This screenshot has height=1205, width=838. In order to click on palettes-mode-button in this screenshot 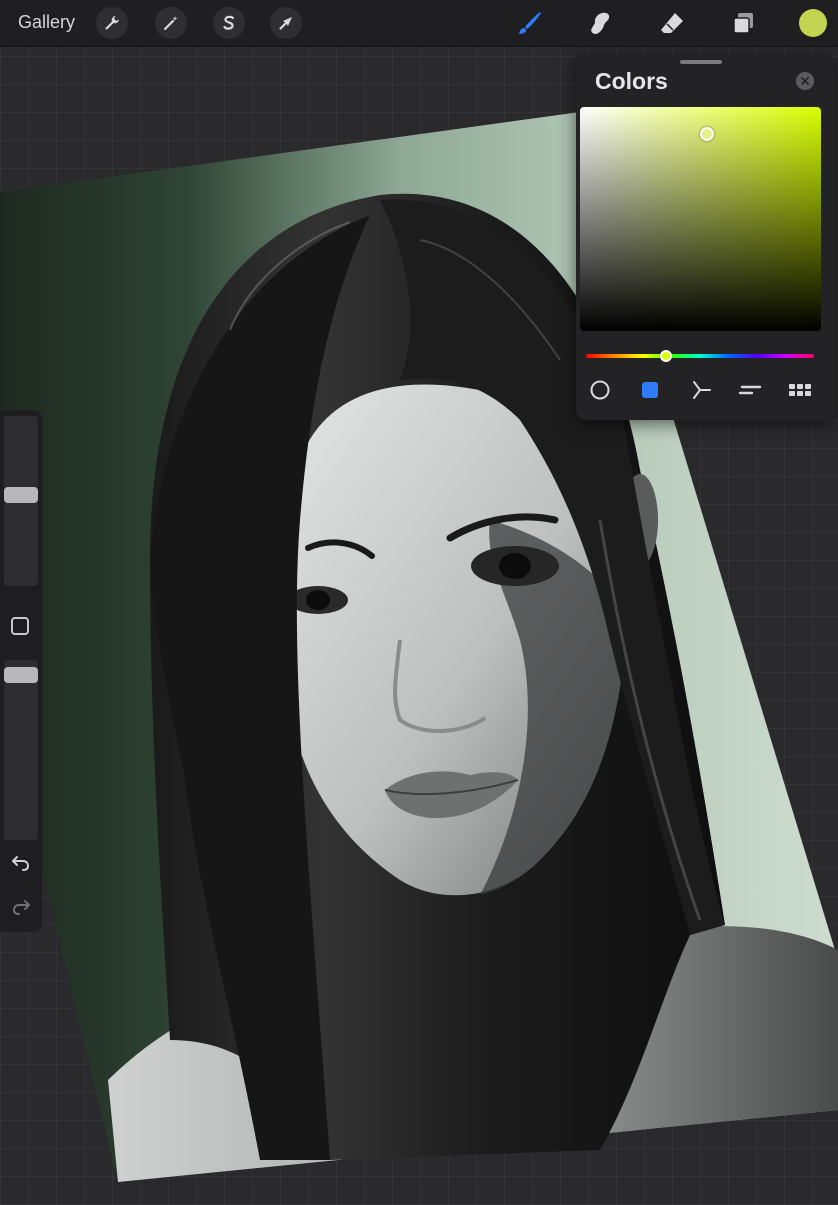, I will do `click(800, 390)`.